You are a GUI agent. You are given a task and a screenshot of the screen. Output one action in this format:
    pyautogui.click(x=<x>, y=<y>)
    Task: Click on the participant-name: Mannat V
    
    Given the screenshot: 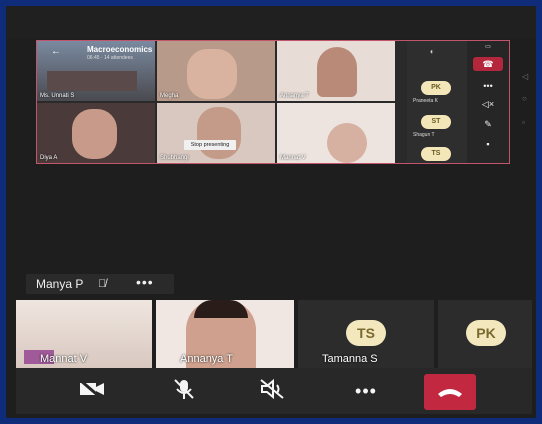 What is the action you would take?
    pyautogui.click(x=64, y=359)
    